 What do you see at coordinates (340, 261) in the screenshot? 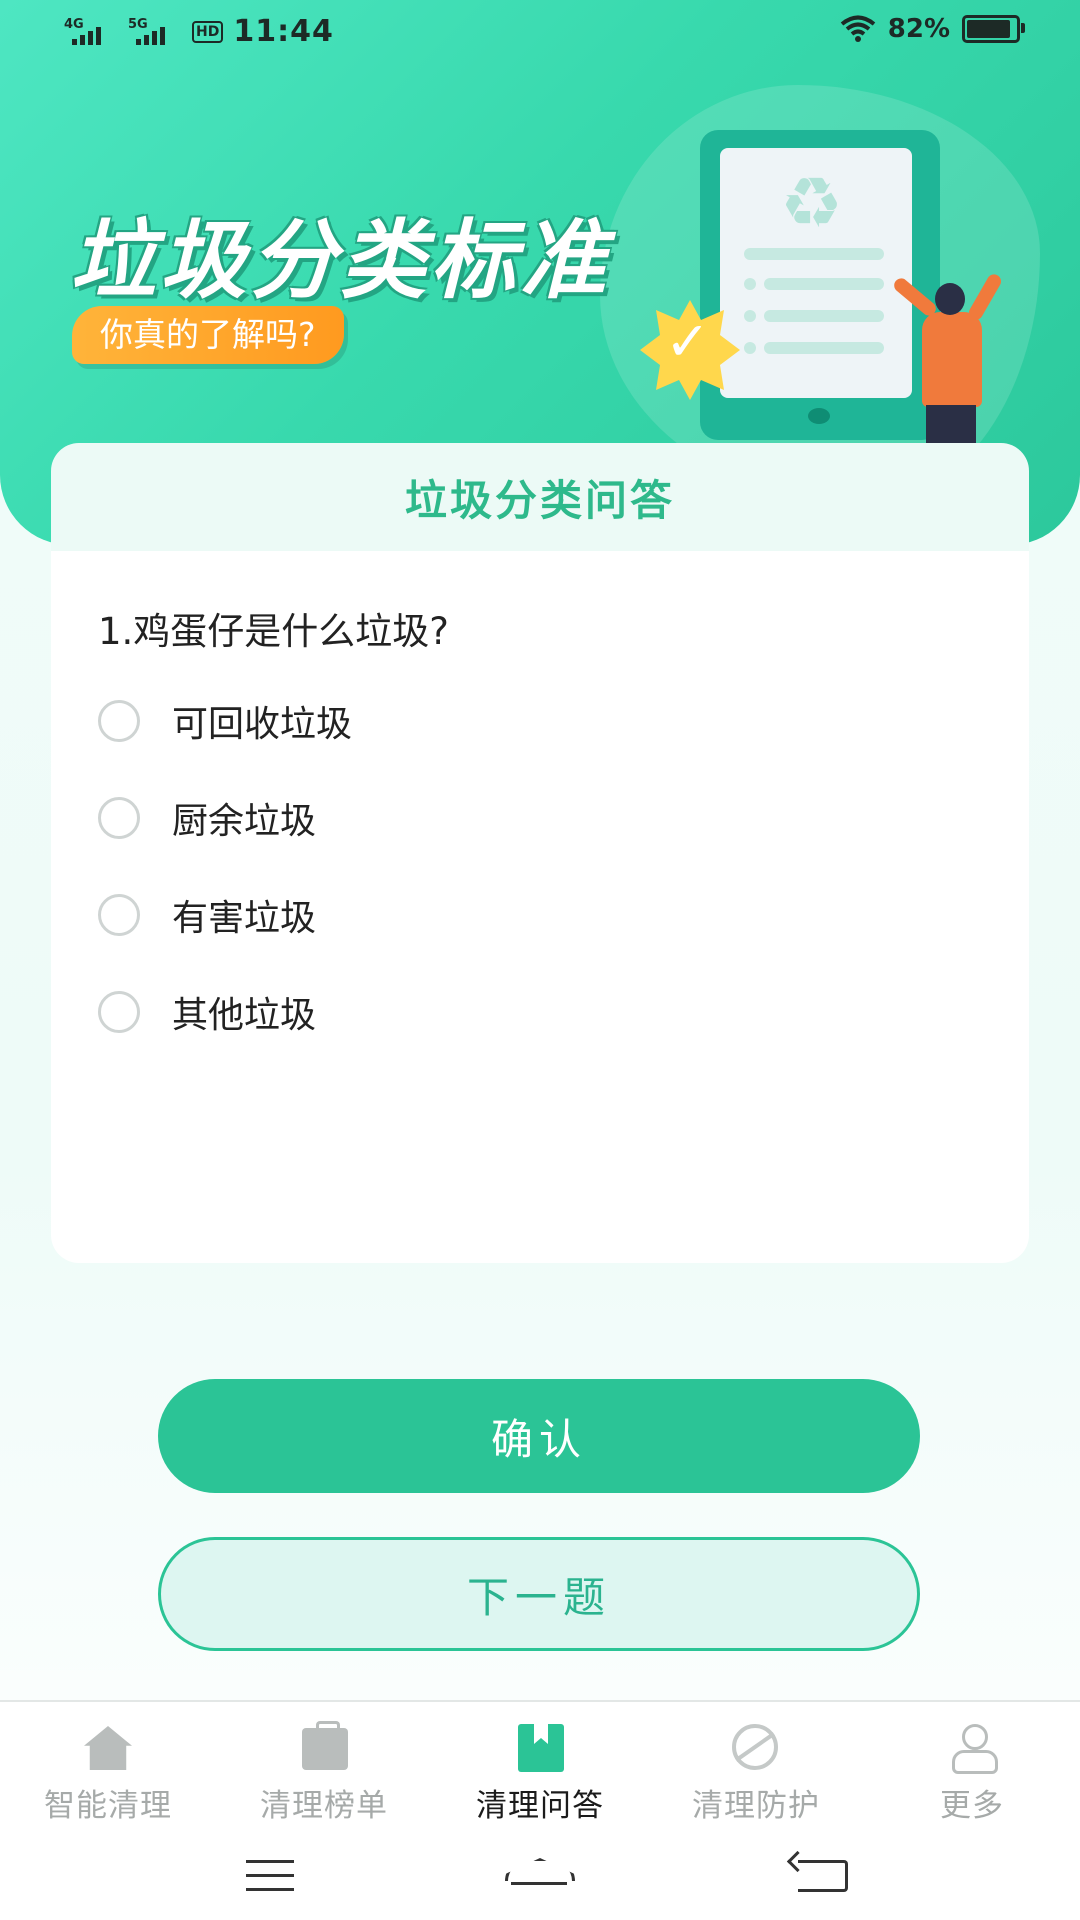
I see `hero-title: 垃圾分类标准` at bounding box center [340, 261].